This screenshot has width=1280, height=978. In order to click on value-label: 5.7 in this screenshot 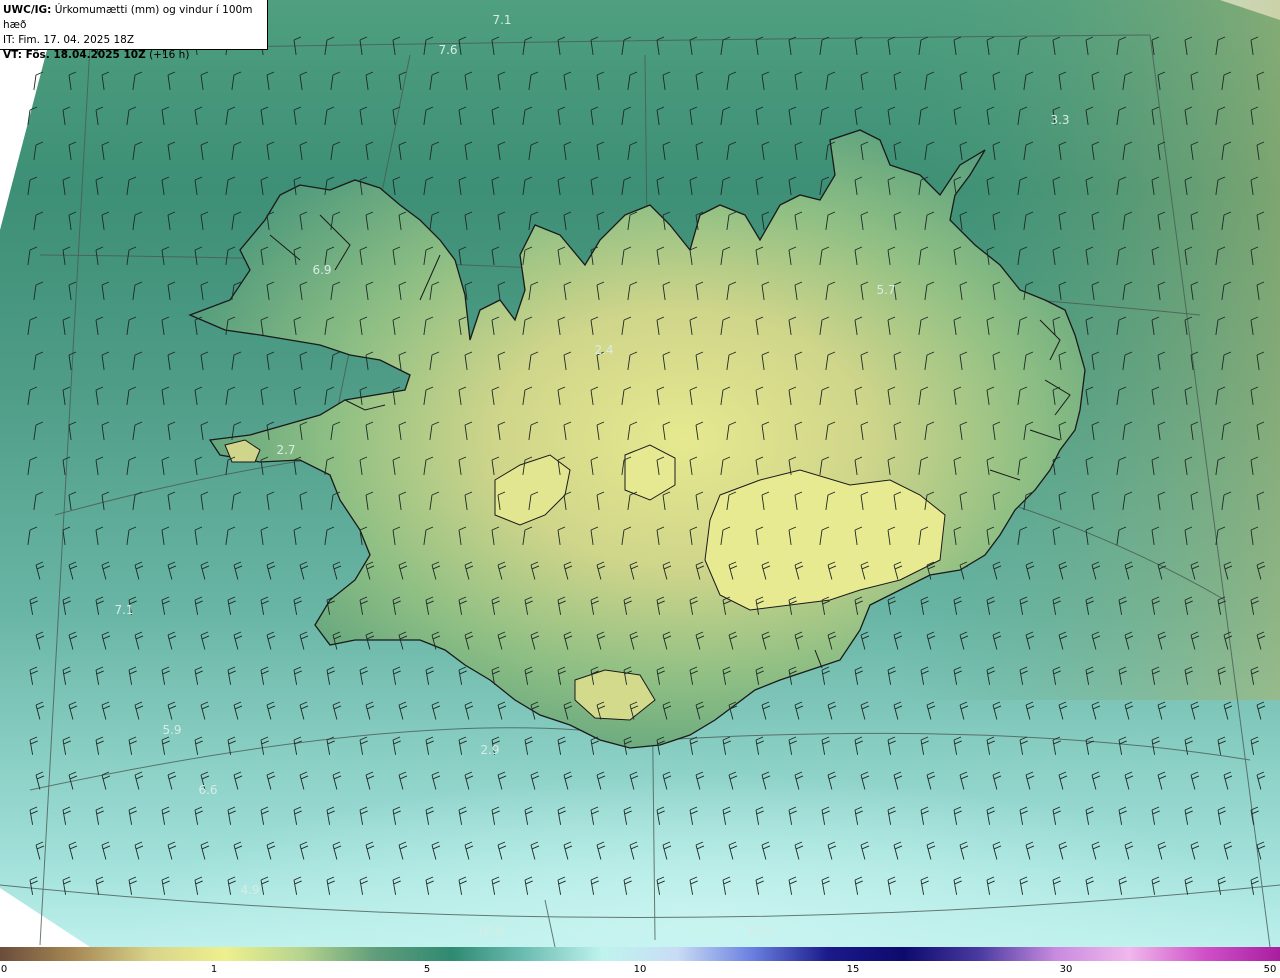, I will do `click(885, 290)`.